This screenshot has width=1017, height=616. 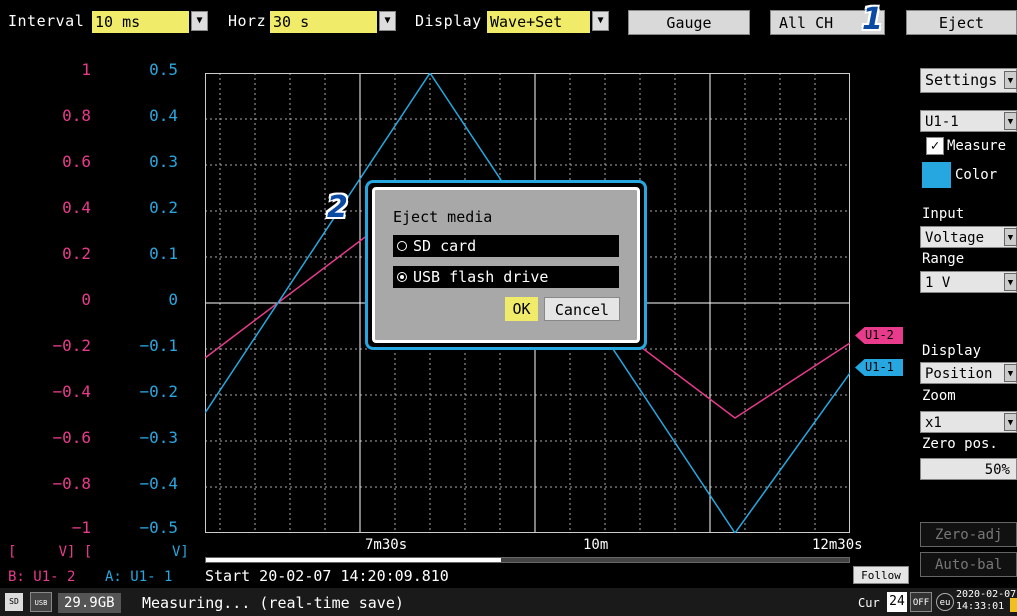 What do you see at coordinates (869, 603) in the screenshot?
I see `cursor-label: Cur` at bounding box center [869, 603].